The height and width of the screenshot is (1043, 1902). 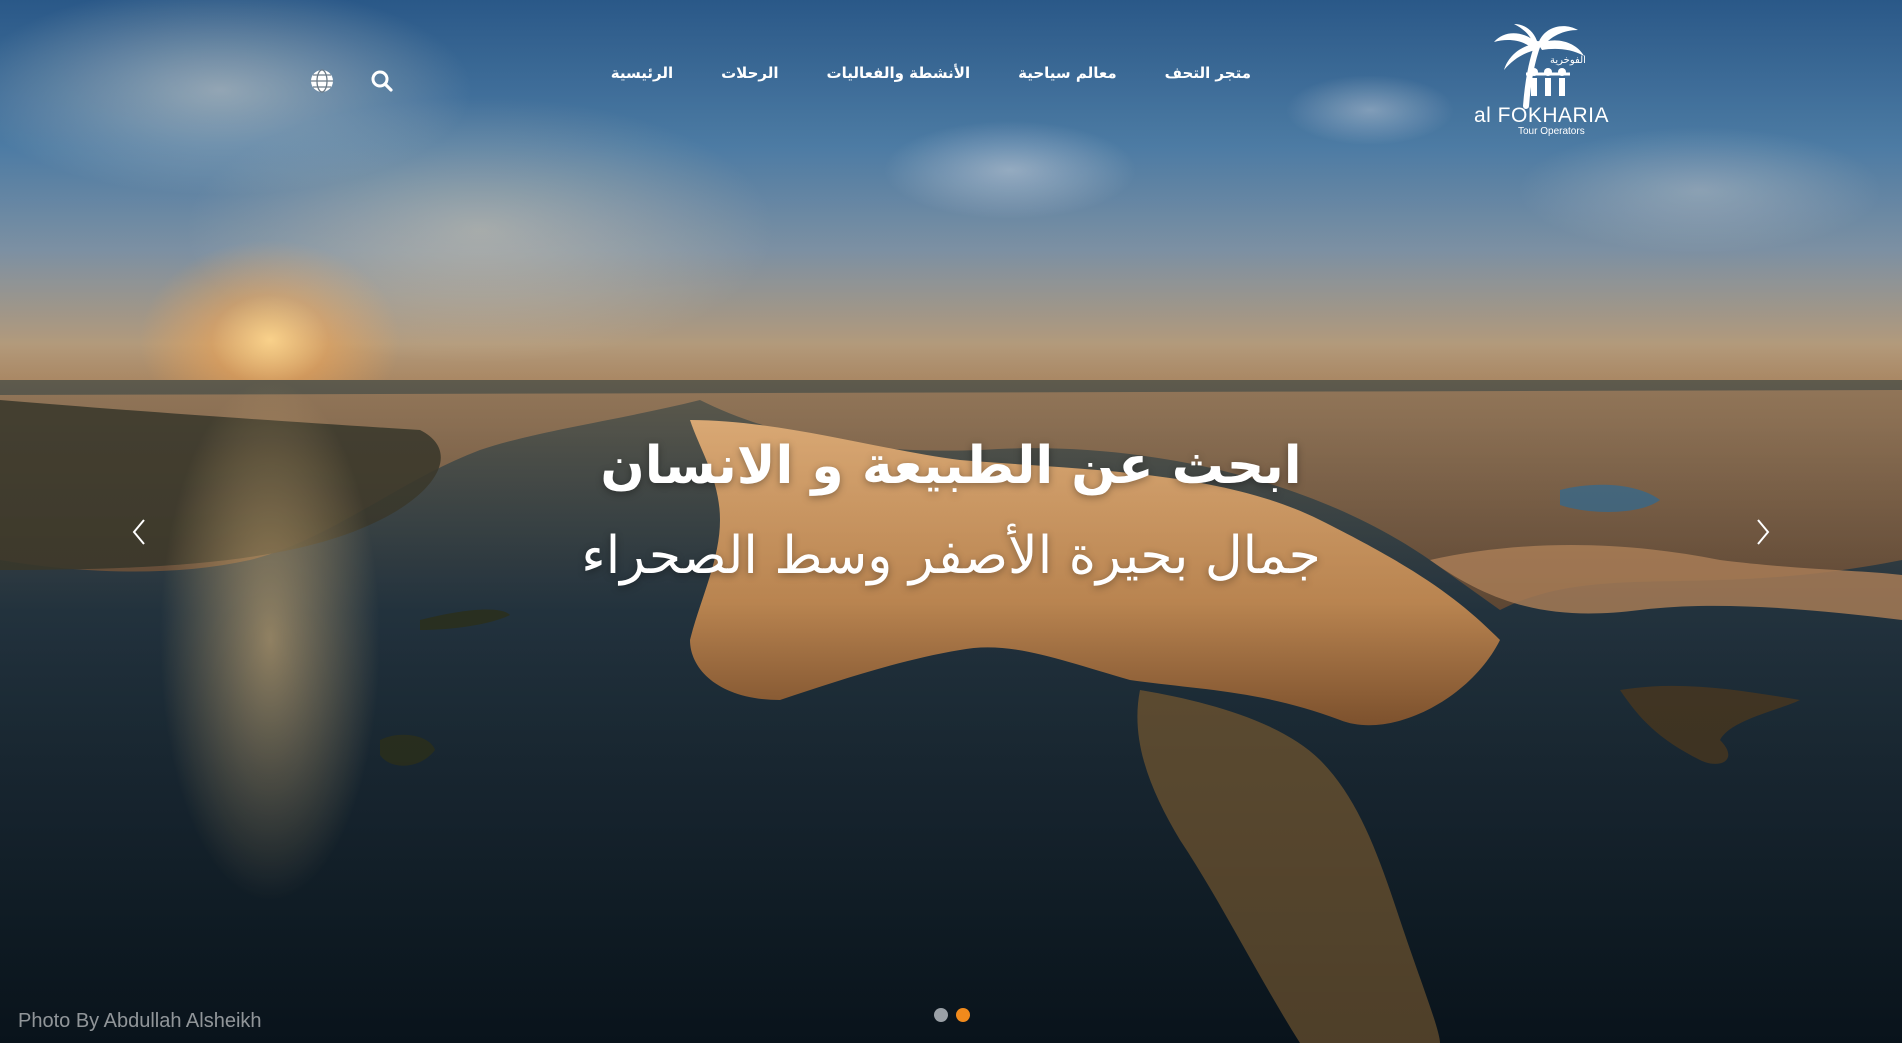 What do you see at coordinates (1541, 80) in the screenshot?
I see `brand-logo: الفوخرية al FOKHARIA Tour Operators` at bounding box center [1541, 80].